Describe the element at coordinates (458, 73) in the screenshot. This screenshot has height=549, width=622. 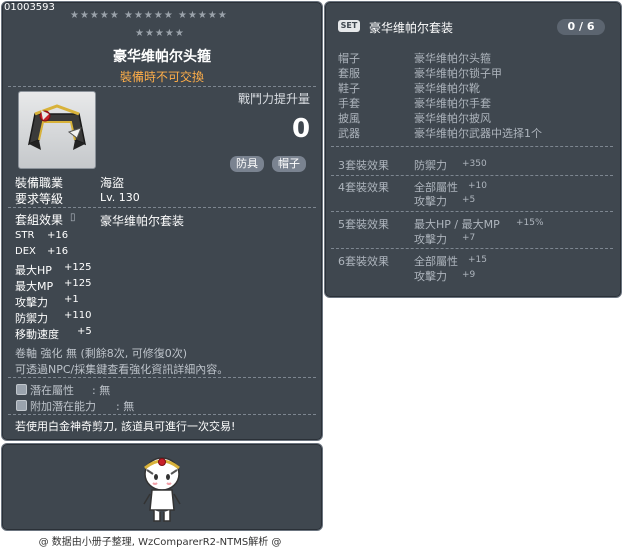
I see `set-part-item: 豪华维帕尔锁子甲` at that location.